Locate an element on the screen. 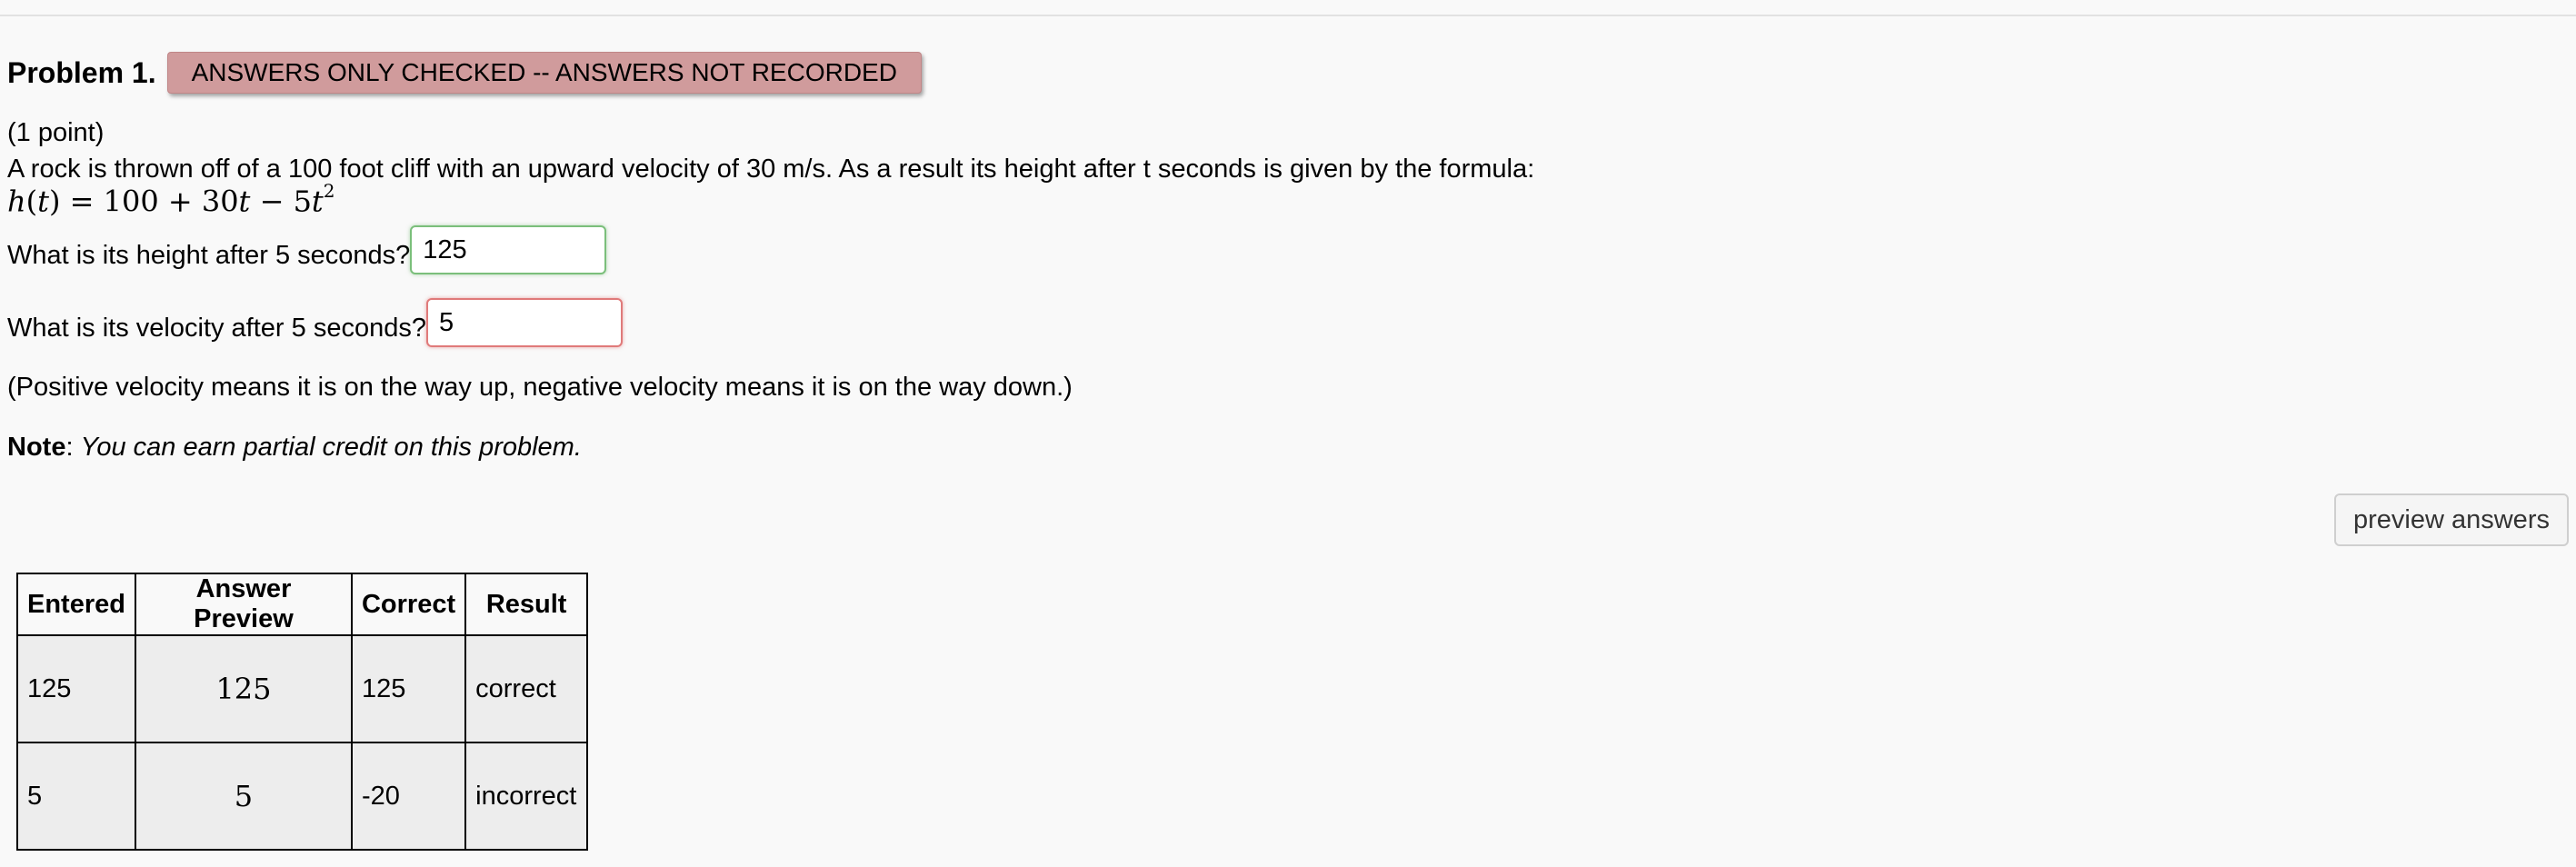 This screenshot has width=2576, height=867. result-cell: incorrect is located at coordinates (526, 796).